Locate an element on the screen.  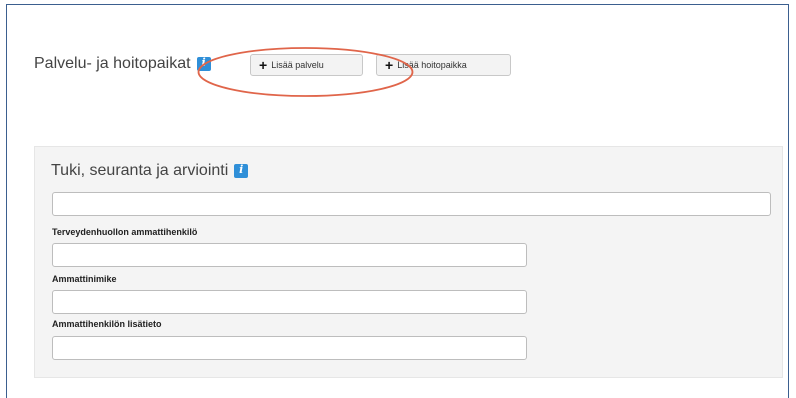
support-panel-header: Tuki, seuranta ja arviointi is located at coordinates (150, 171).